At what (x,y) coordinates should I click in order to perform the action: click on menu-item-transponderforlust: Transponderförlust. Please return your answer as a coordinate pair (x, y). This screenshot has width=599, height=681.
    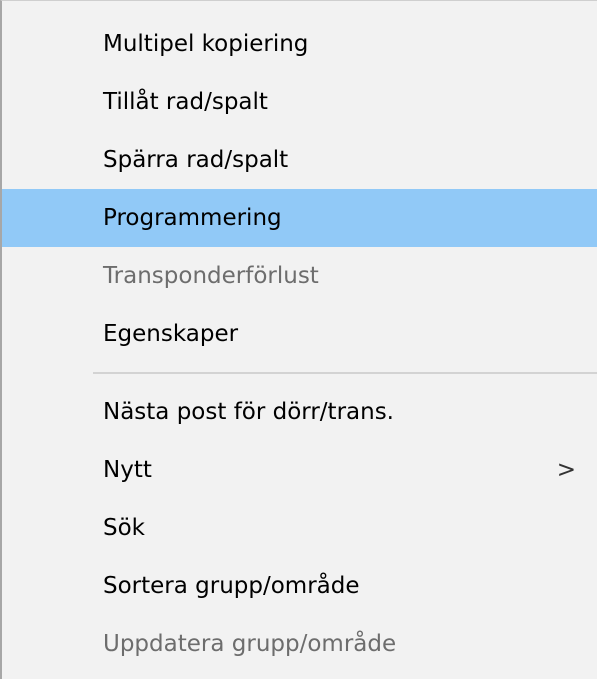
    Looking at the image, I should click on (211, 276).